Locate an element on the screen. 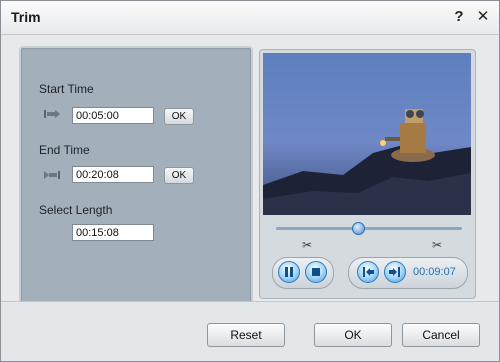  reset-button: Reset is located at coordinates (246, 335).